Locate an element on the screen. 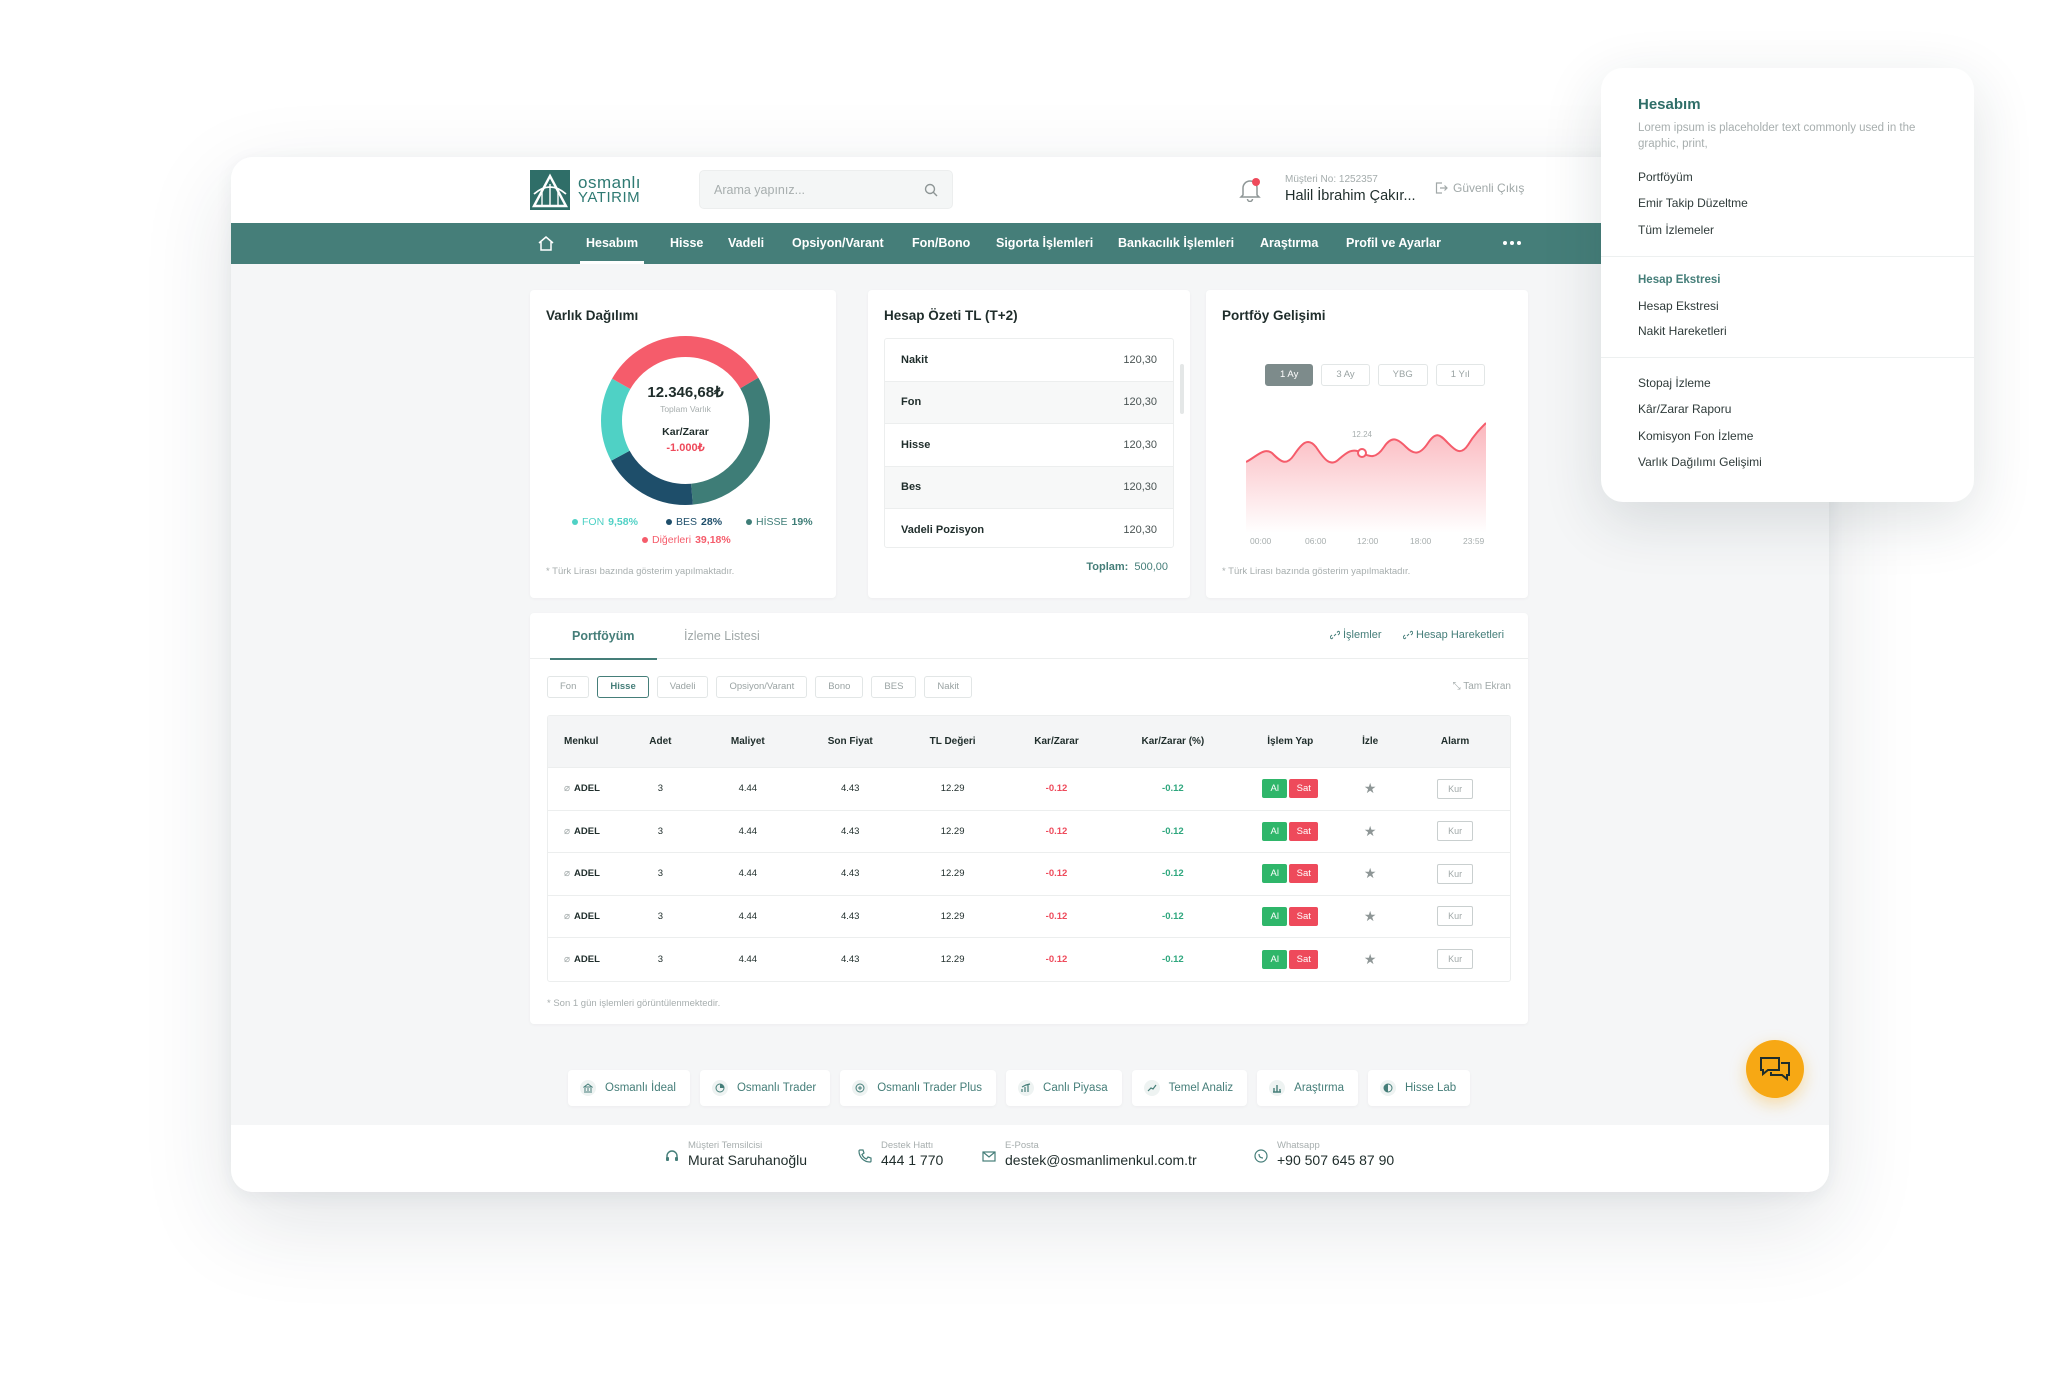 The width and height of the screenshot is (2048, 1397). quick-link-temel-analiz: Temel Analiz is located at coordinates (1189, 1088).